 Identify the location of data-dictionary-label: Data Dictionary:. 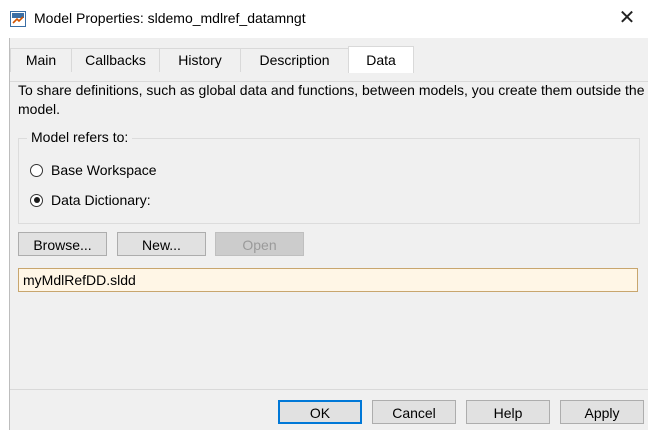
(101, 200).